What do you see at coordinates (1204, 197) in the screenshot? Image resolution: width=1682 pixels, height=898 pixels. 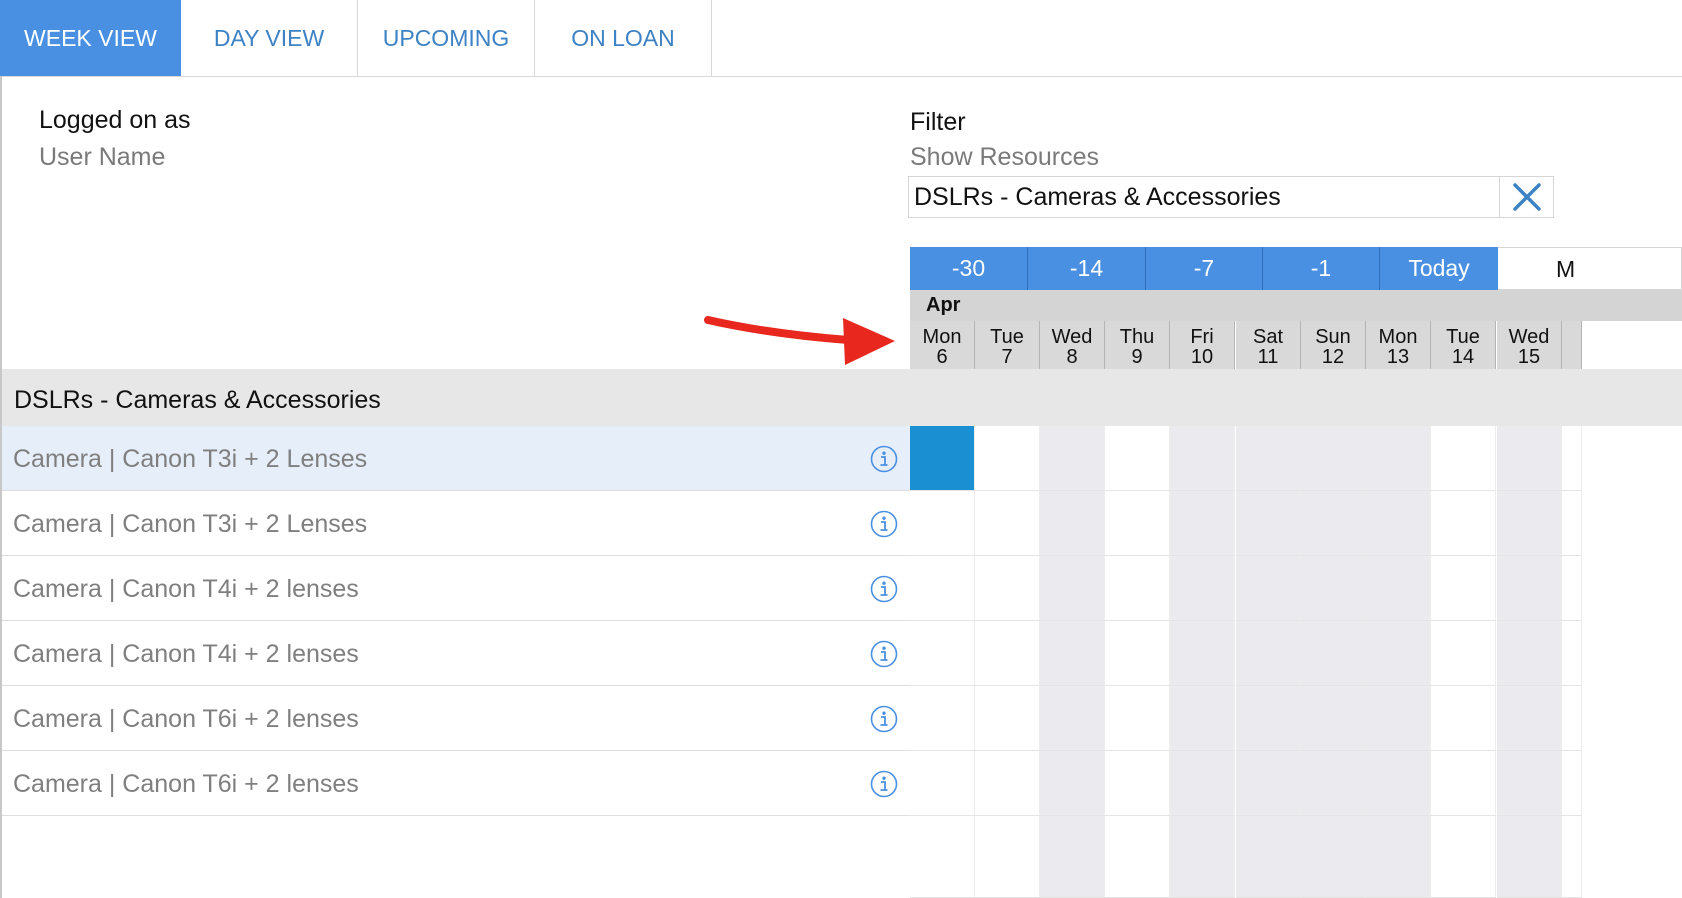 I see `resource-filter-field: DSLRs - Cameras & Accessories` at bounding box center [1204, 197].